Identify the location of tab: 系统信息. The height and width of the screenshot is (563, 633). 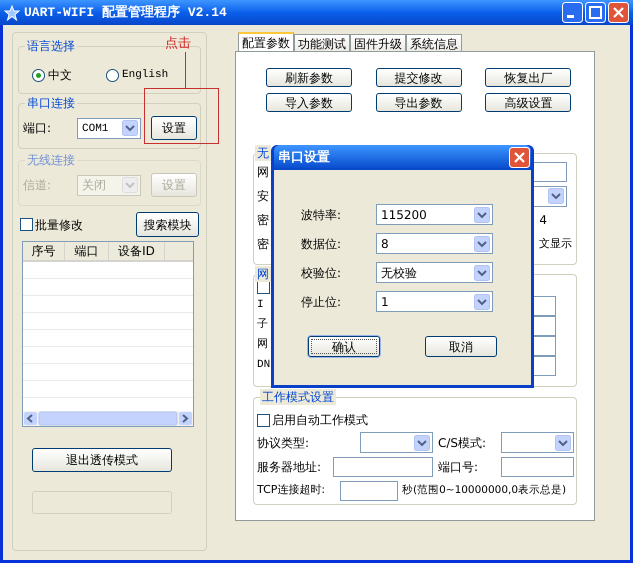
(434, 42).